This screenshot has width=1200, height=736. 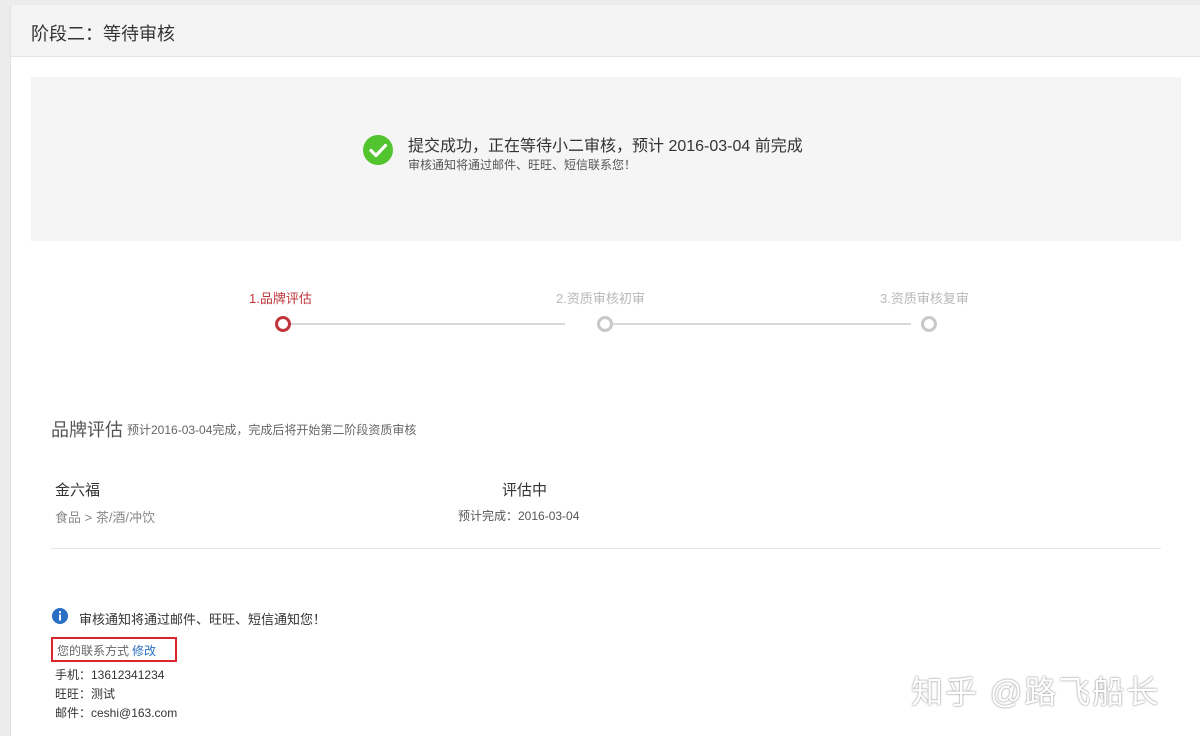 I want to click on expected-completion: 预计完成：2016-03-04, so click(x=519, y=516).